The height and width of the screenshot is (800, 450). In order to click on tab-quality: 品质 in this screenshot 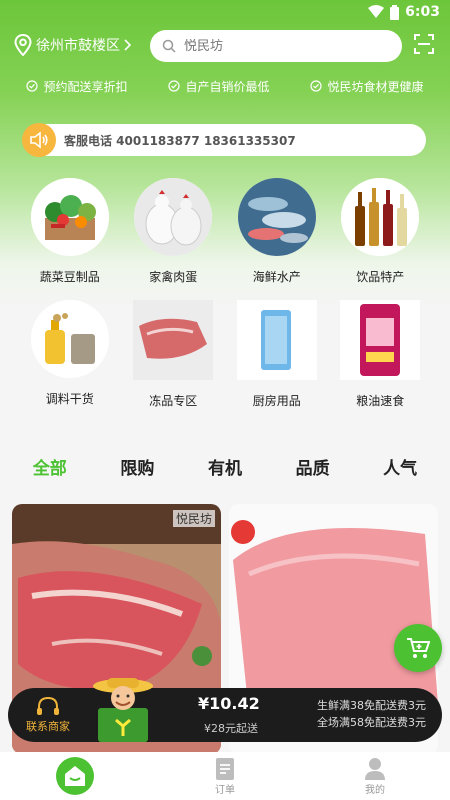, I will do `click(313, 466)`.